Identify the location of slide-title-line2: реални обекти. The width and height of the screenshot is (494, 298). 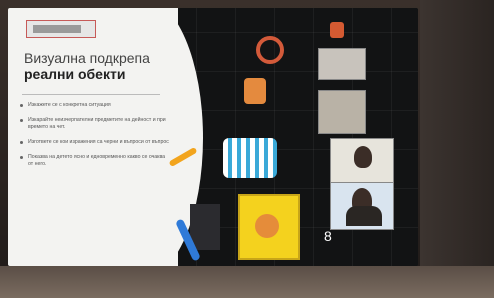
(75, 74).